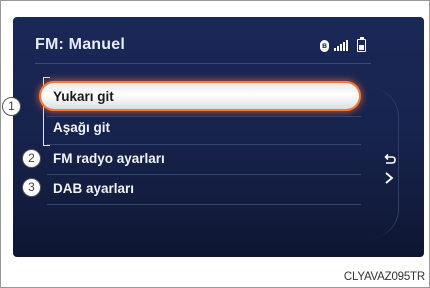 This screenshot has height=288, width=430. Describe the element at coordinates (200, 96) in the screenshot. I see `menu-item-move-up: Yukarı git` at that location.